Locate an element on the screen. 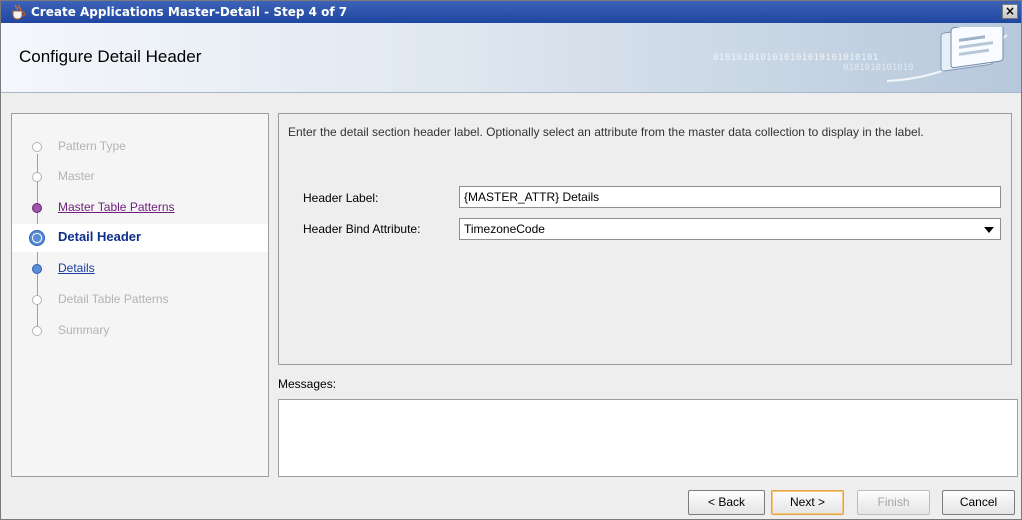 Image resolution: width=1022 pixels, height=520 pixels. step-master-table-patterns: Master Table Patterns is located at coordinates (140, 208).